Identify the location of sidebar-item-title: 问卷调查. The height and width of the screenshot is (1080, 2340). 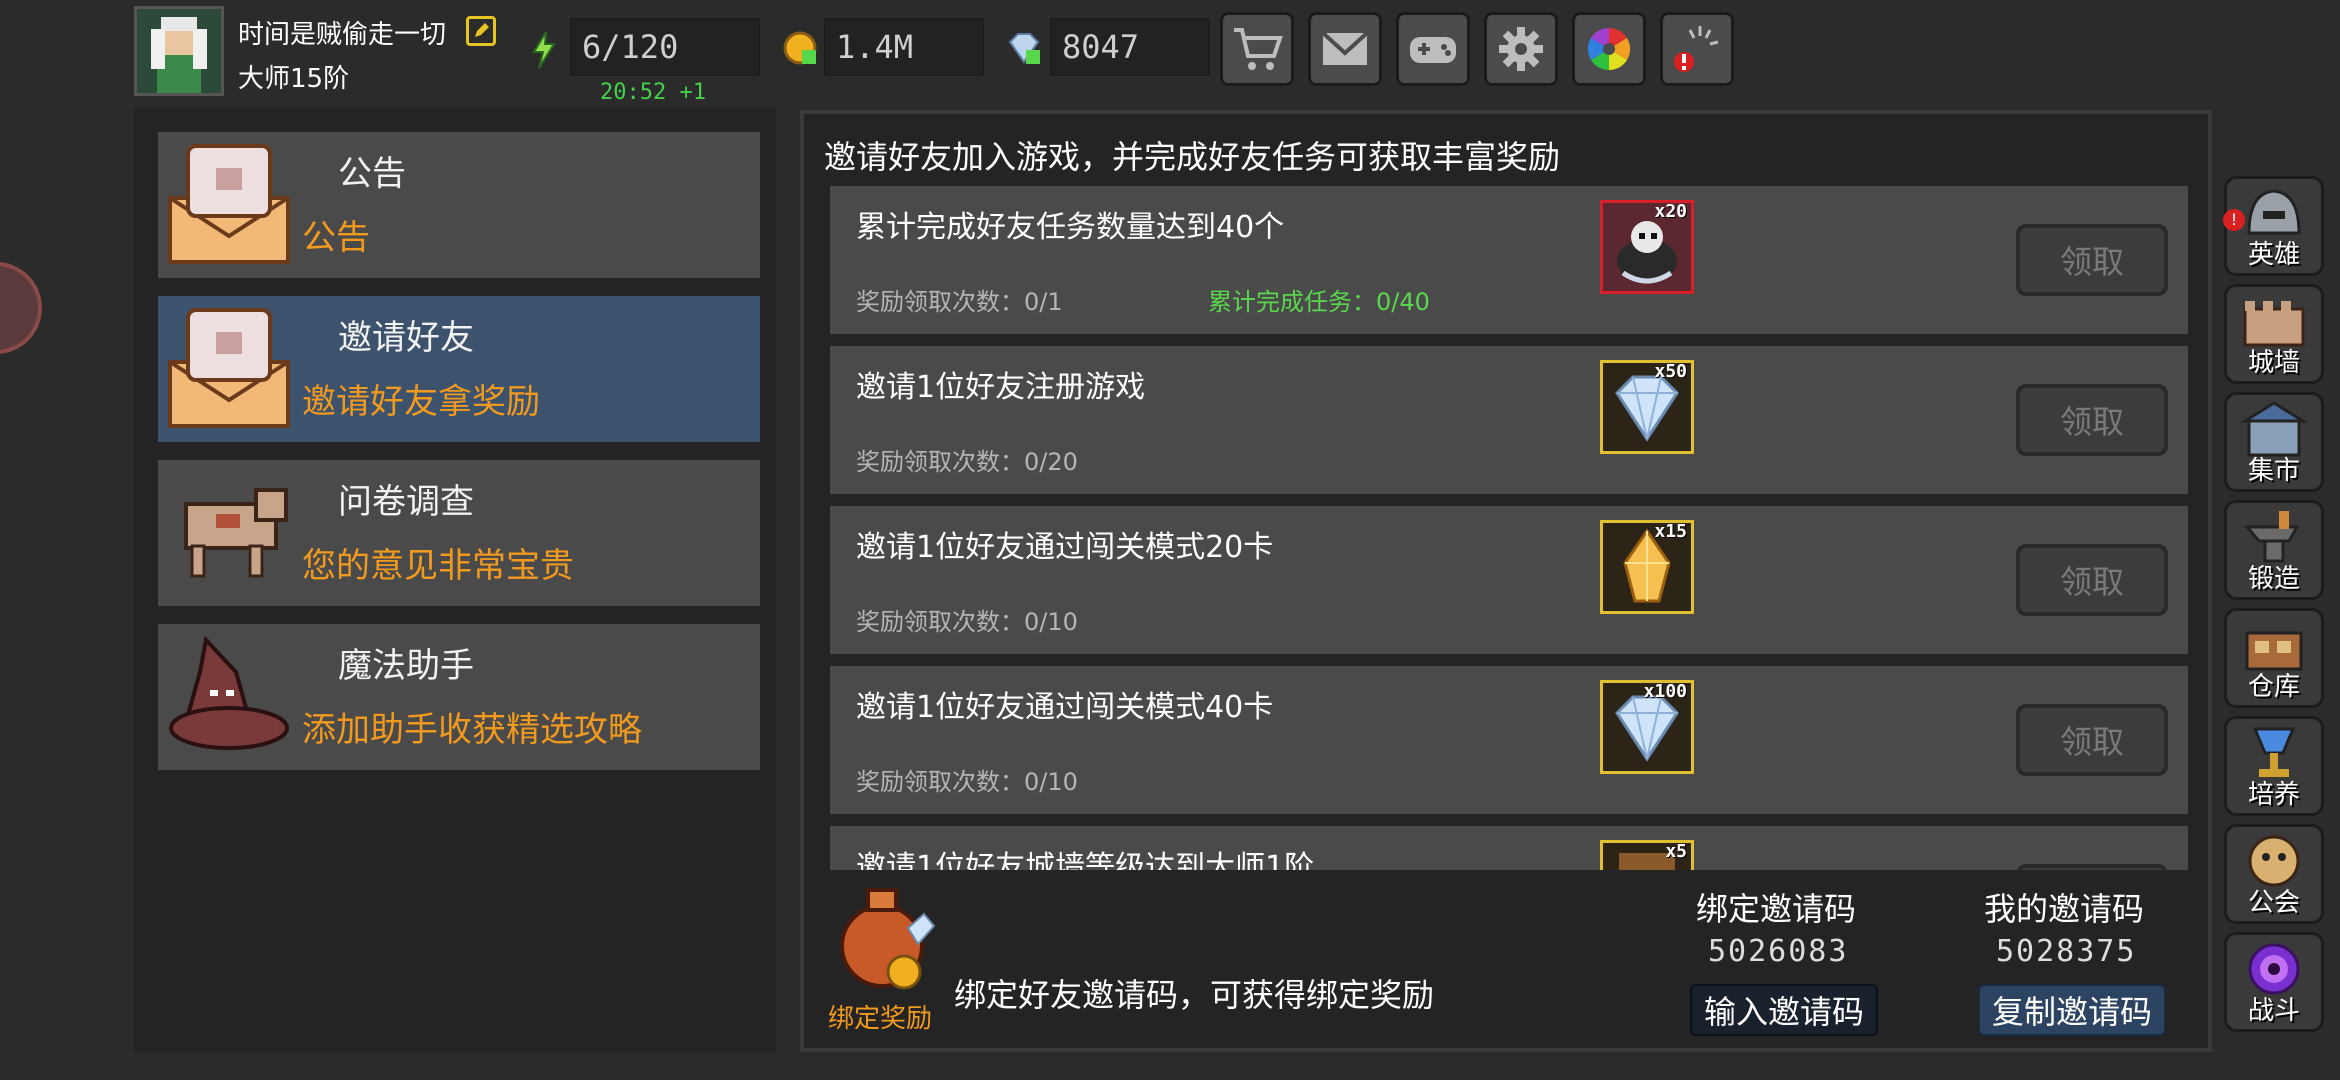
(406, 502).